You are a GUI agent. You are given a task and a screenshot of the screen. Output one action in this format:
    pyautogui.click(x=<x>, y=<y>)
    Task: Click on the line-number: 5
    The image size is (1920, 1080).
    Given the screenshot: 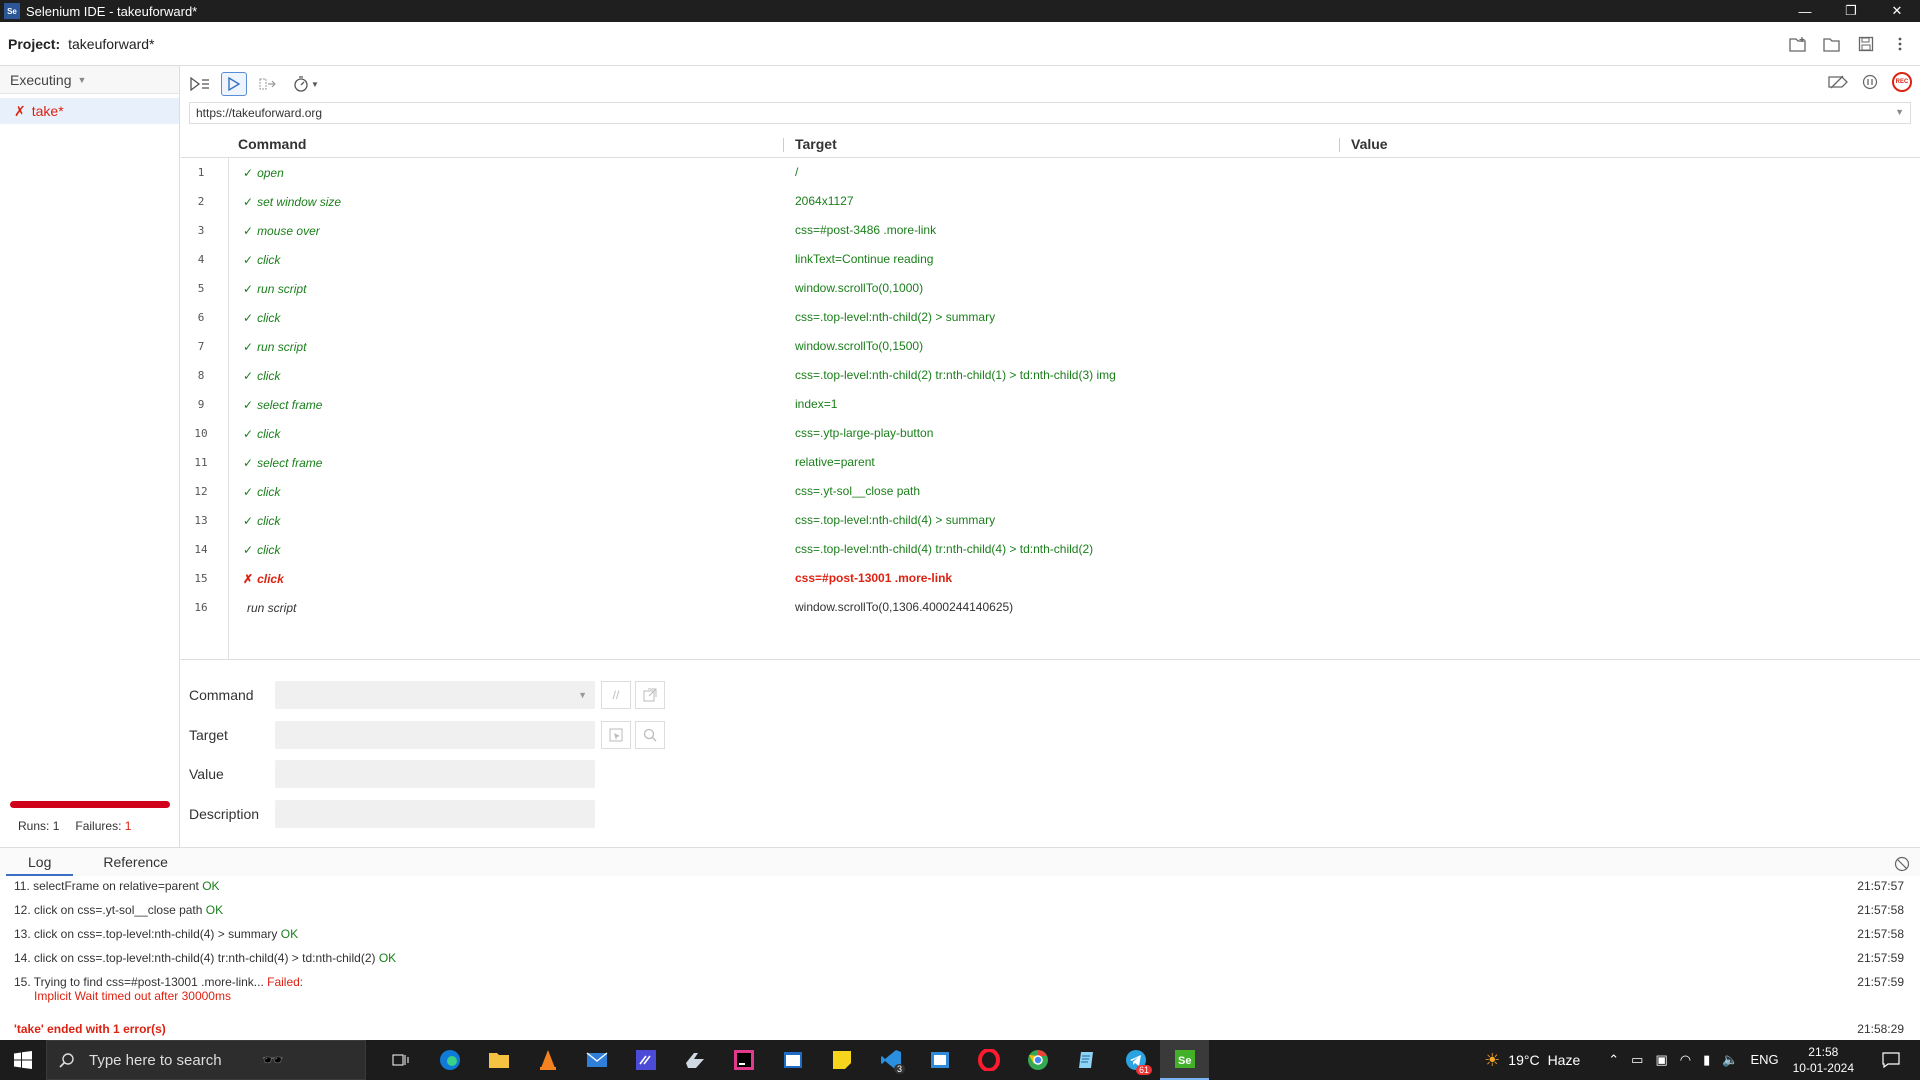 What is the action you would take?
    pyautogui.click(x=201, y=288)
    